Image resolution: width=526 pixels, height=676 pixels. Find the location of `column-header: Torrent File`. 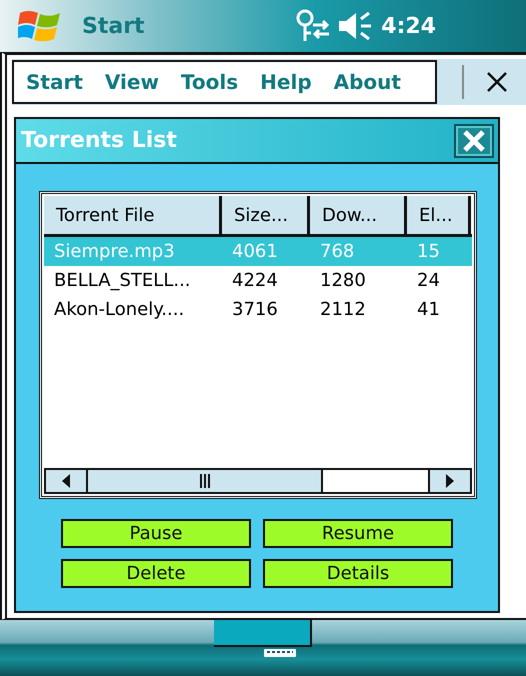

column-header: Torrent File is located at coordinates (133, 215).